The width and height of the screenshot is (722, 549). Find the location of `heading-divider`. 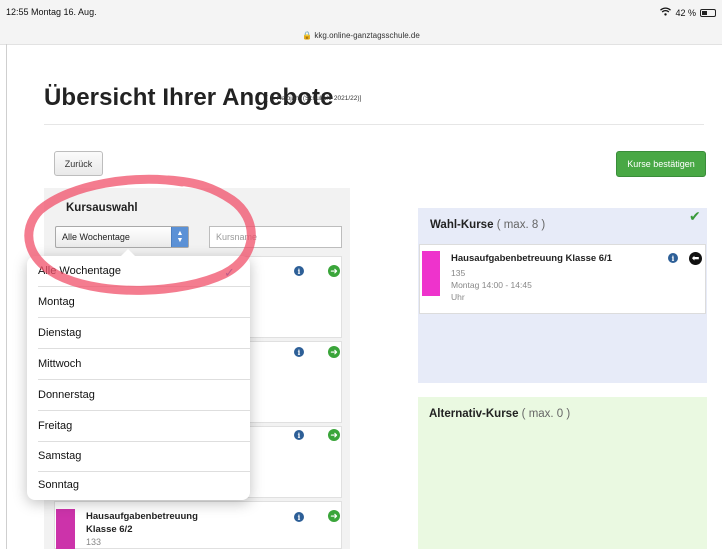

heading-divider is located at coordinates (374, 124).